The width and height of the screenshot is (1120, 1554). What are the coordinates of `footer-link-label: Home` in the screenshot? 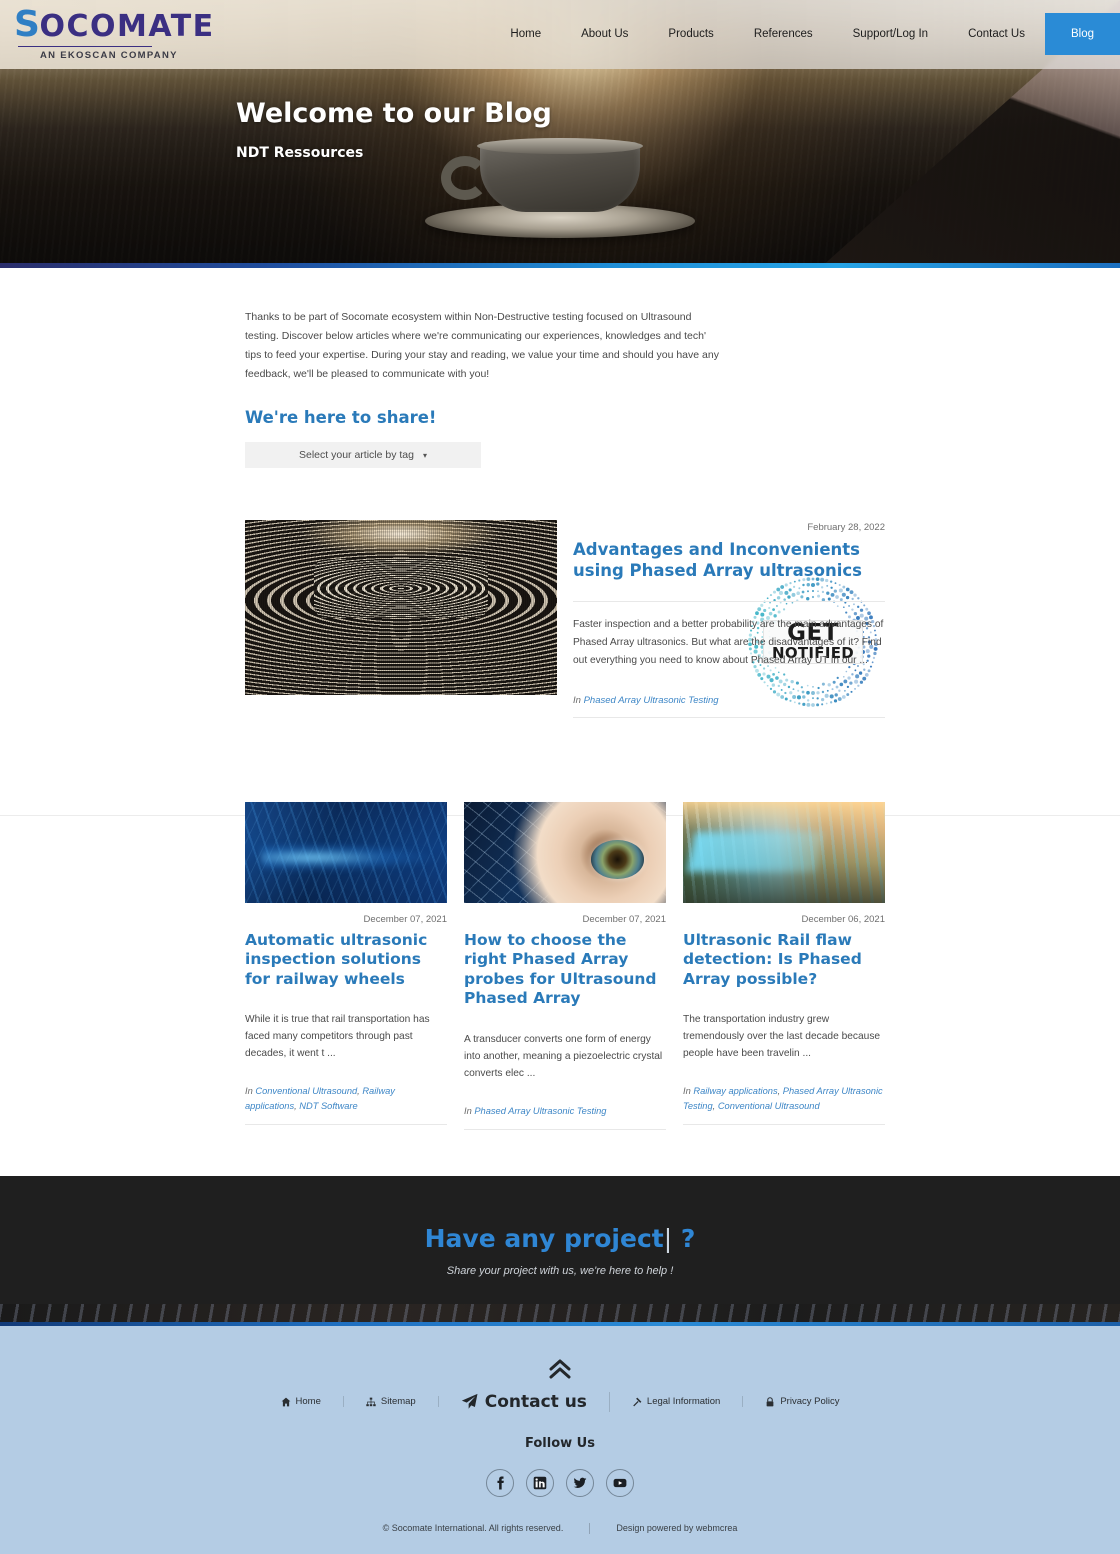 It's located at (308, 1402).